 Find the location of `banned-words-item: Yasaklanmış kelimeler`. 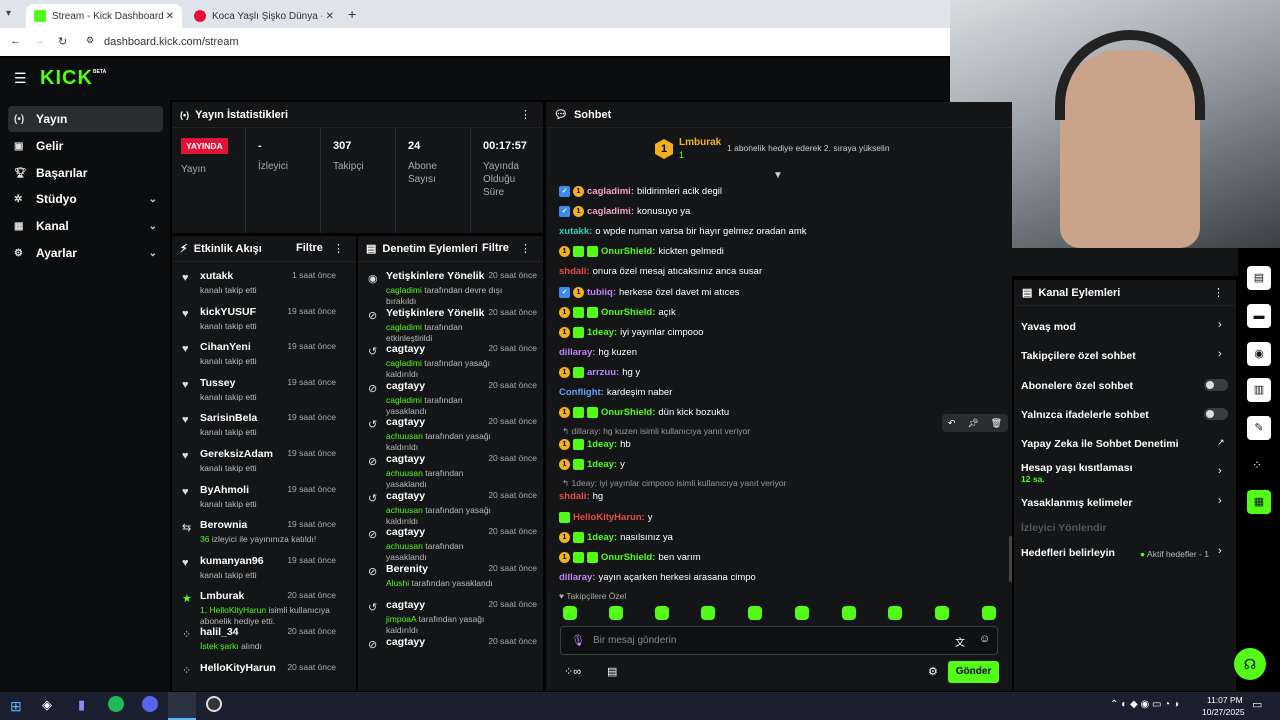

banned-words-item: Yasaklanmış kelimeler is located at coordinates (1077, 503).